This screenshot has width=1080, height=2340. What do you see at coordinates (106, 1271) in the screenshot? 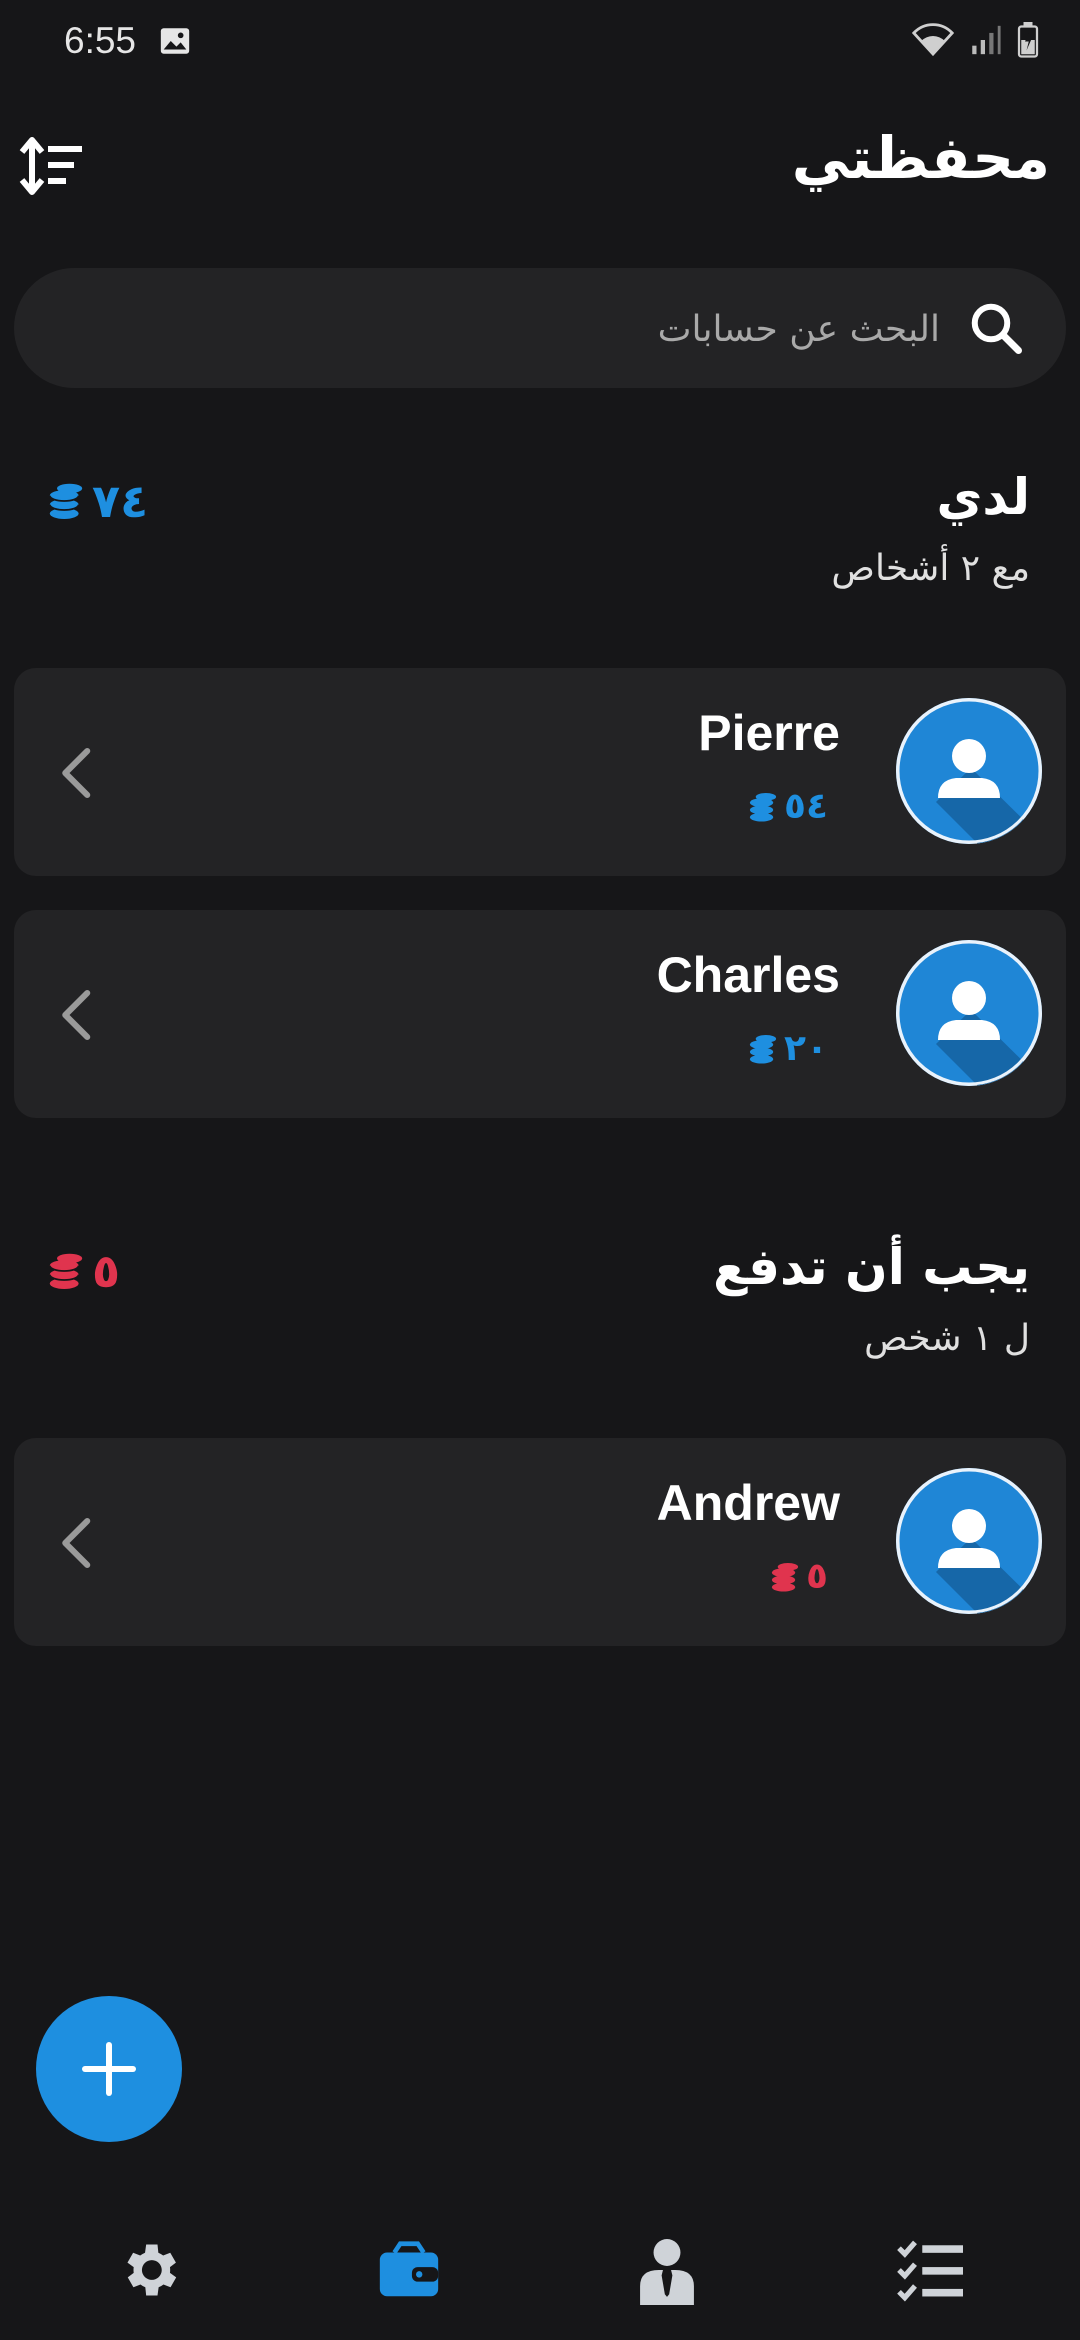
I see `section-total-value: ٥` at bounding box center [106, 1271].